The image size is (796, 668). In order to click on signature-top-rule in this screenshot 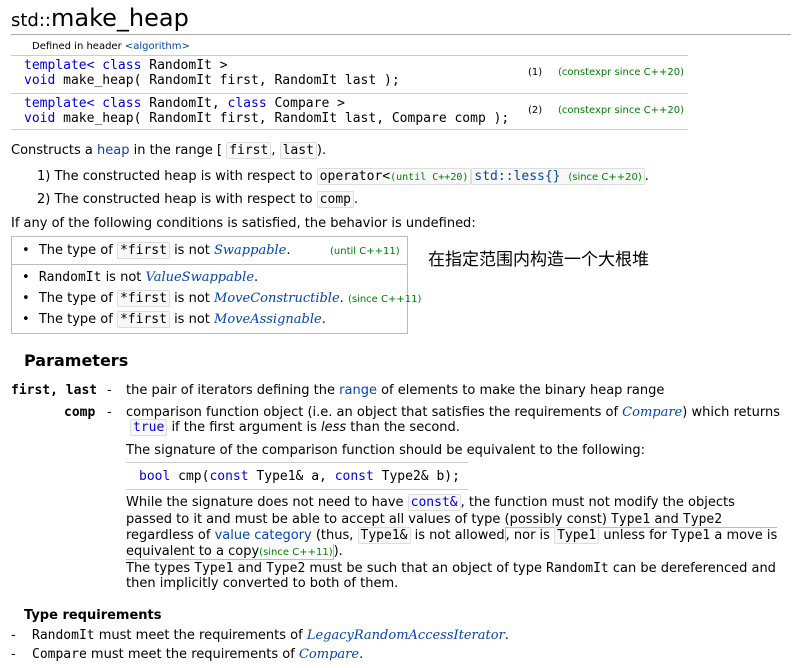, I will do `click(297, 462)`.